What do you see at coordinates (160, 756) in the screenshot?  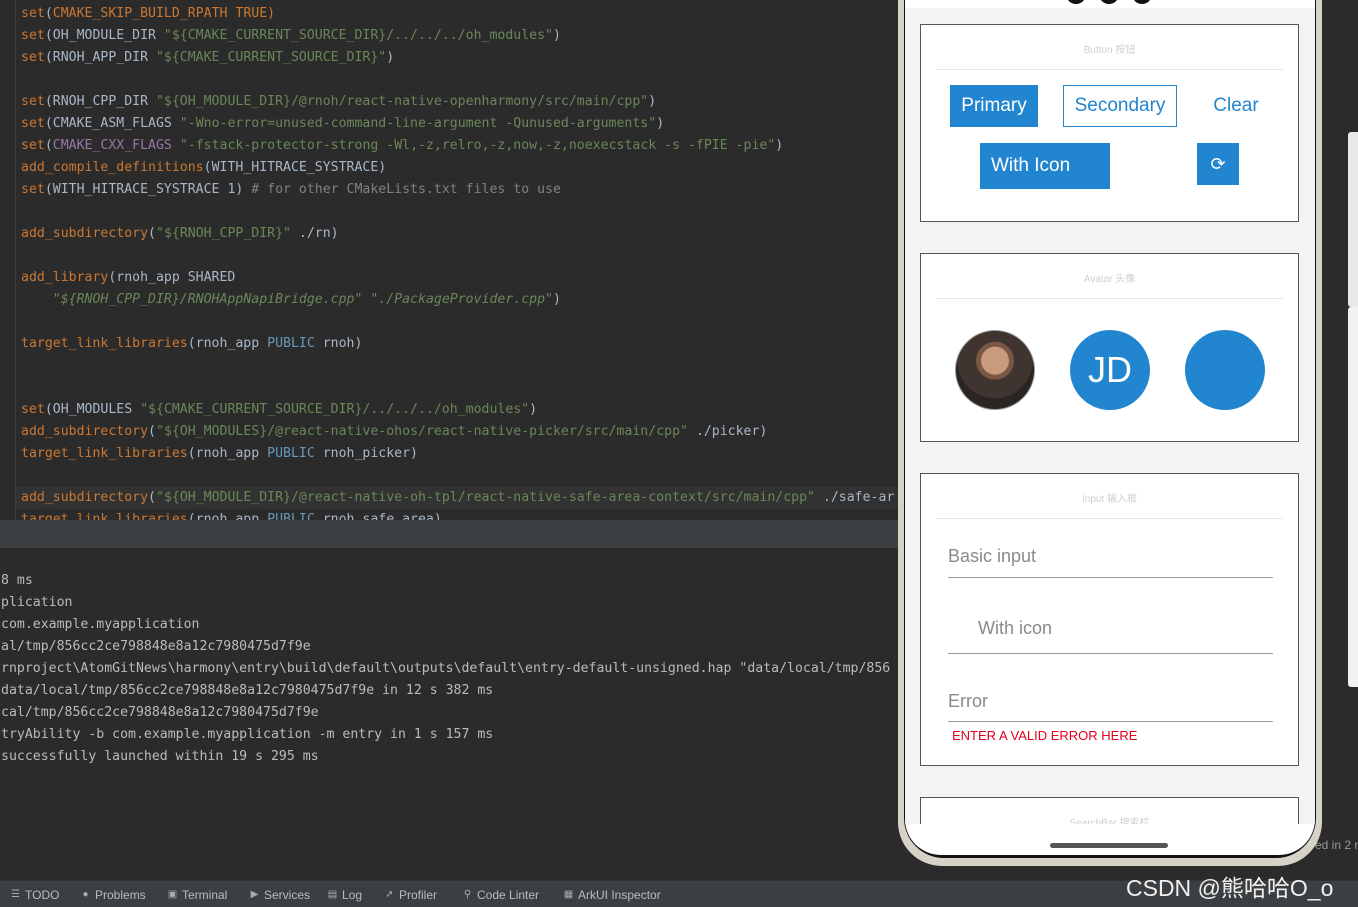 I see `output-line: successfully launched within 19 s 295 ms` at bounding box center [160, 756].